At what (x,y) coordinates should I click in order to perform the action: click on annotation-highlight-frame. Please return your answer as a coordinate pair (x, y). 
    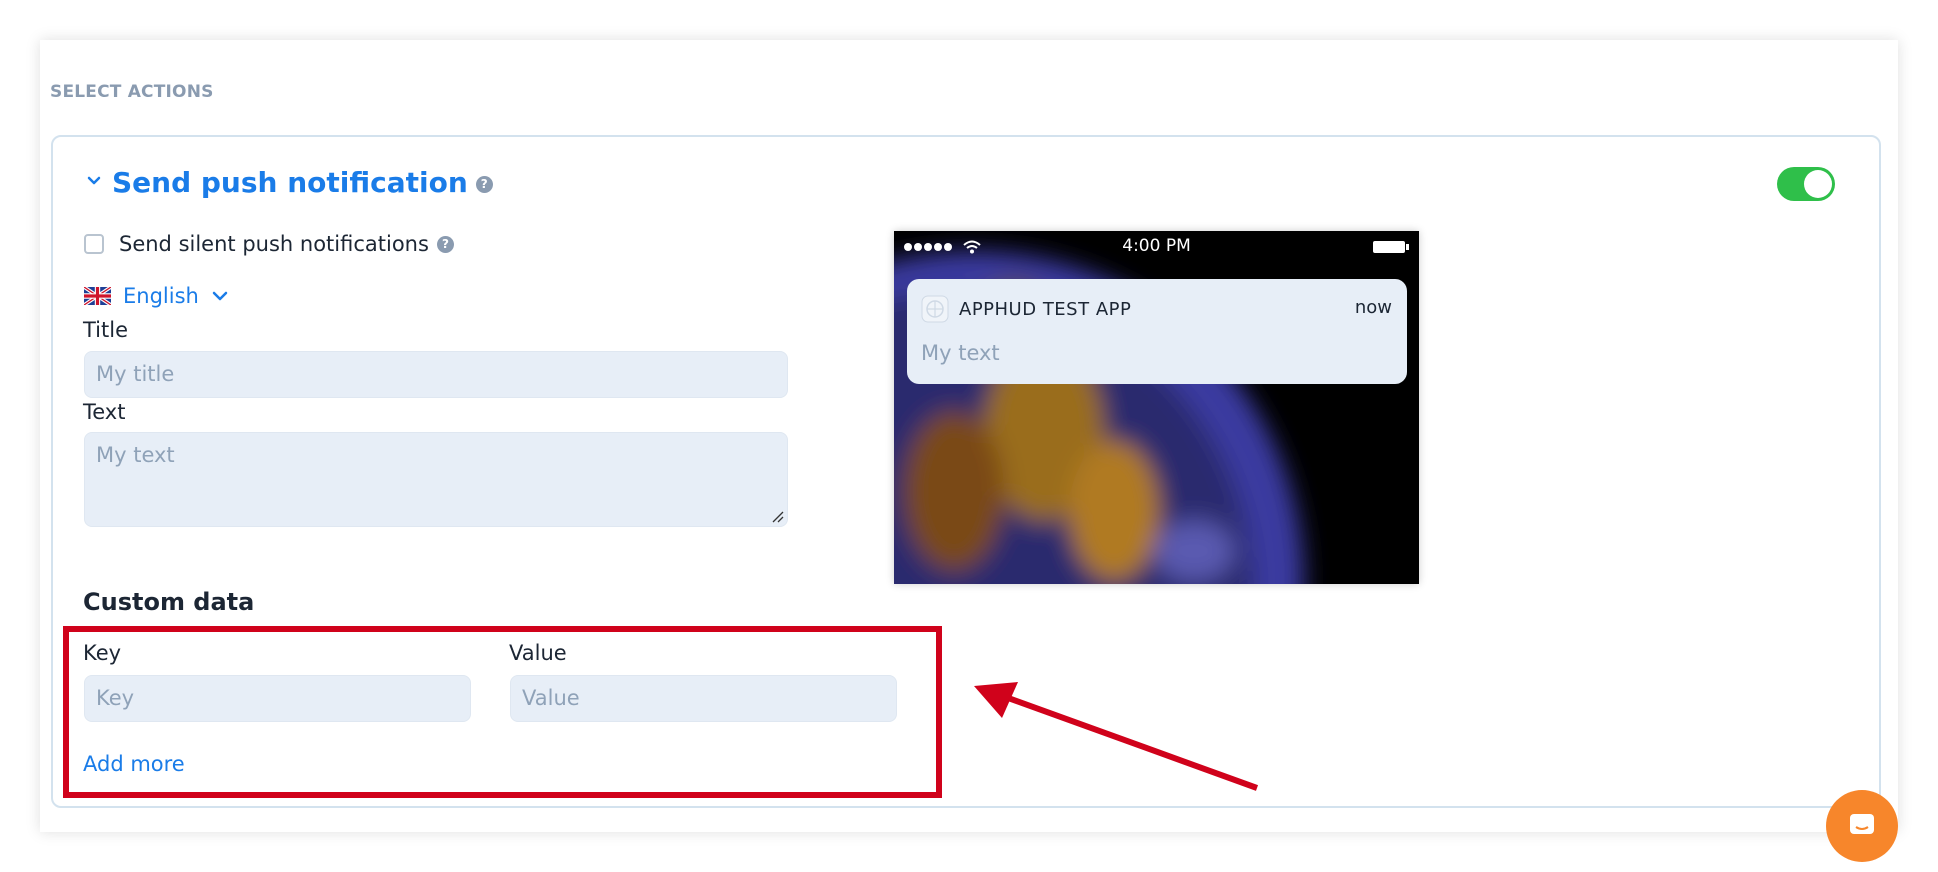
    Looking at the image, I should click on (502, 712).